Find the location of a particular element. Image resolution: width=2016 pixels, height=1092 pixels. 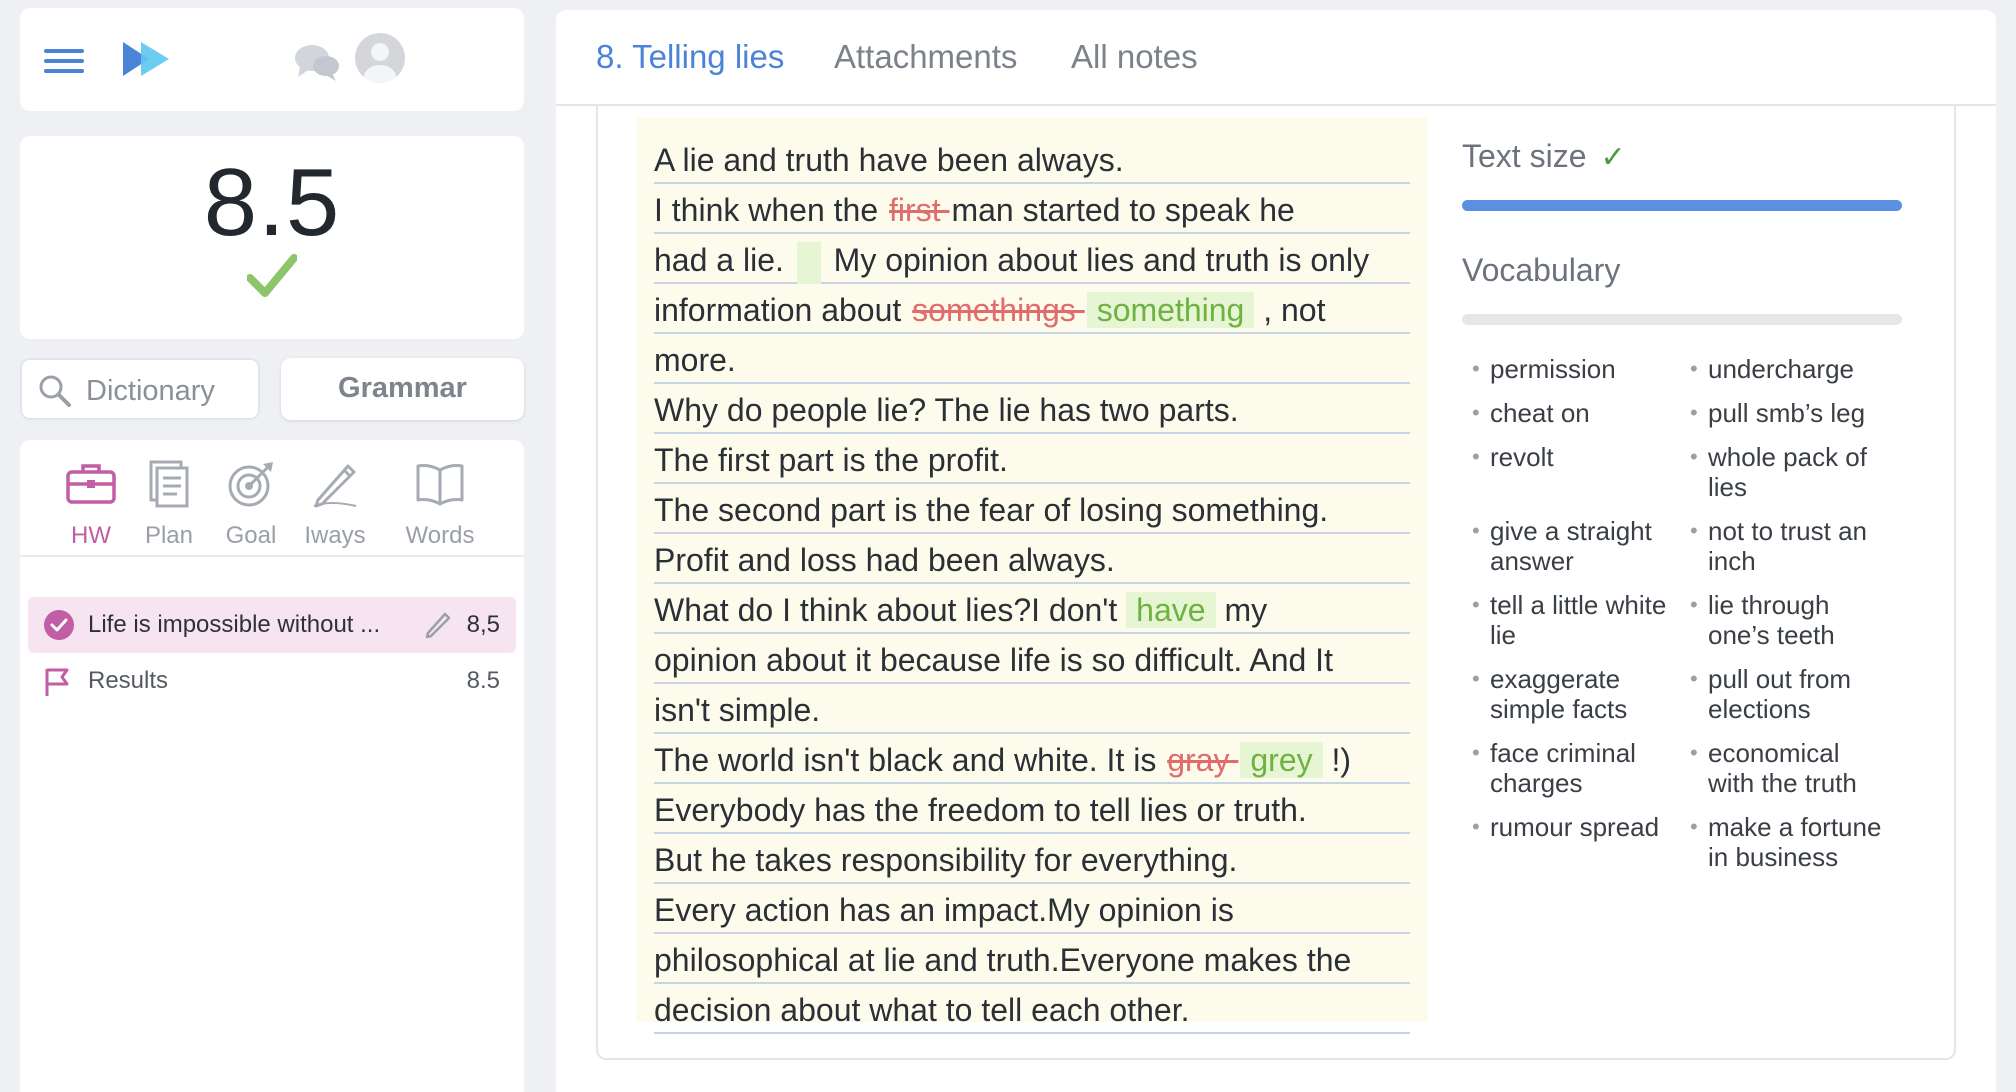

essay-text-segment: A lie and truth have been always. is located at coordinates (889, 160).